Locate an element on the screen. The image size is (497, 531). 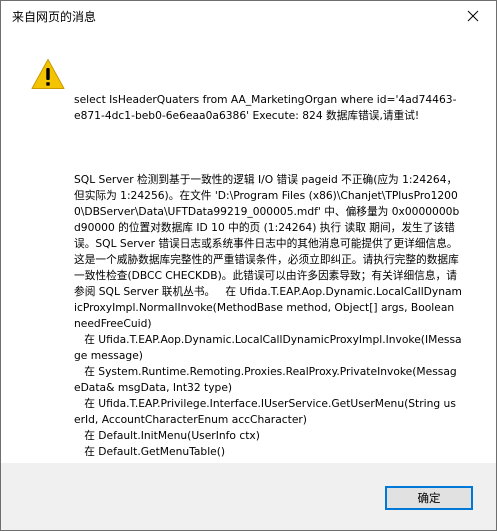
dialog-footer: 确定 is located at coordinates (248, 496).